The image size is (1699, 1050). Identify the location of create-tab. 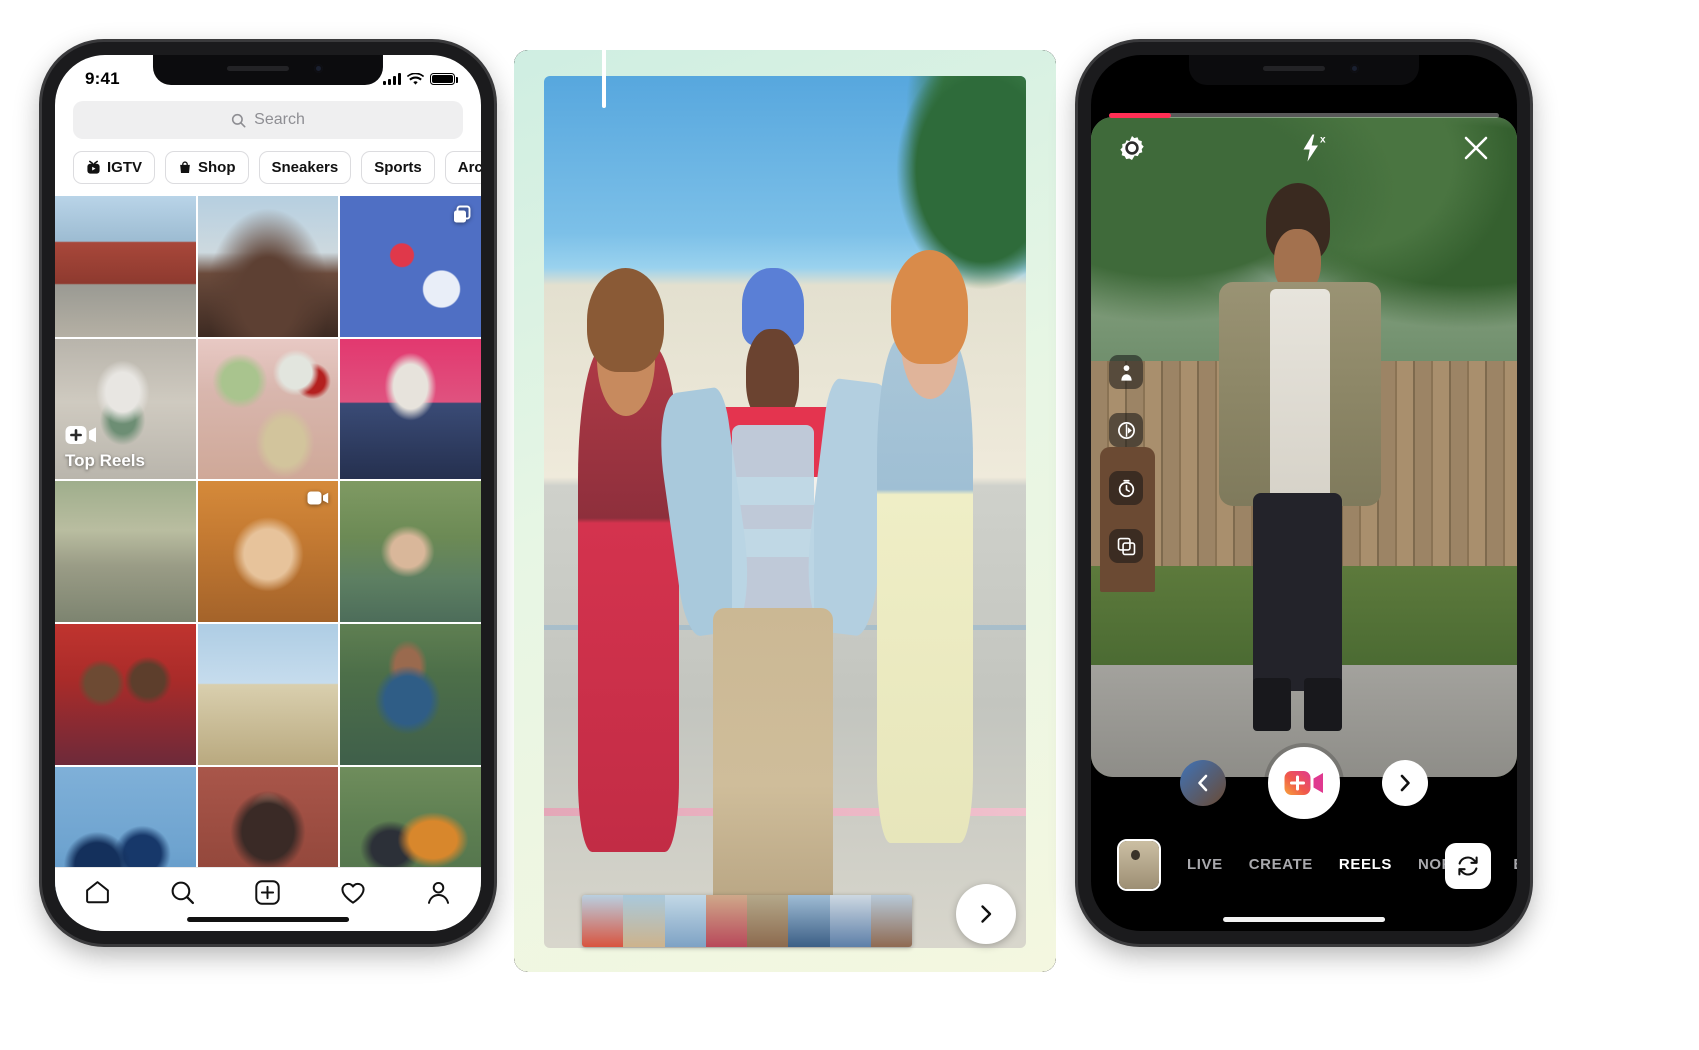
(267, 892).